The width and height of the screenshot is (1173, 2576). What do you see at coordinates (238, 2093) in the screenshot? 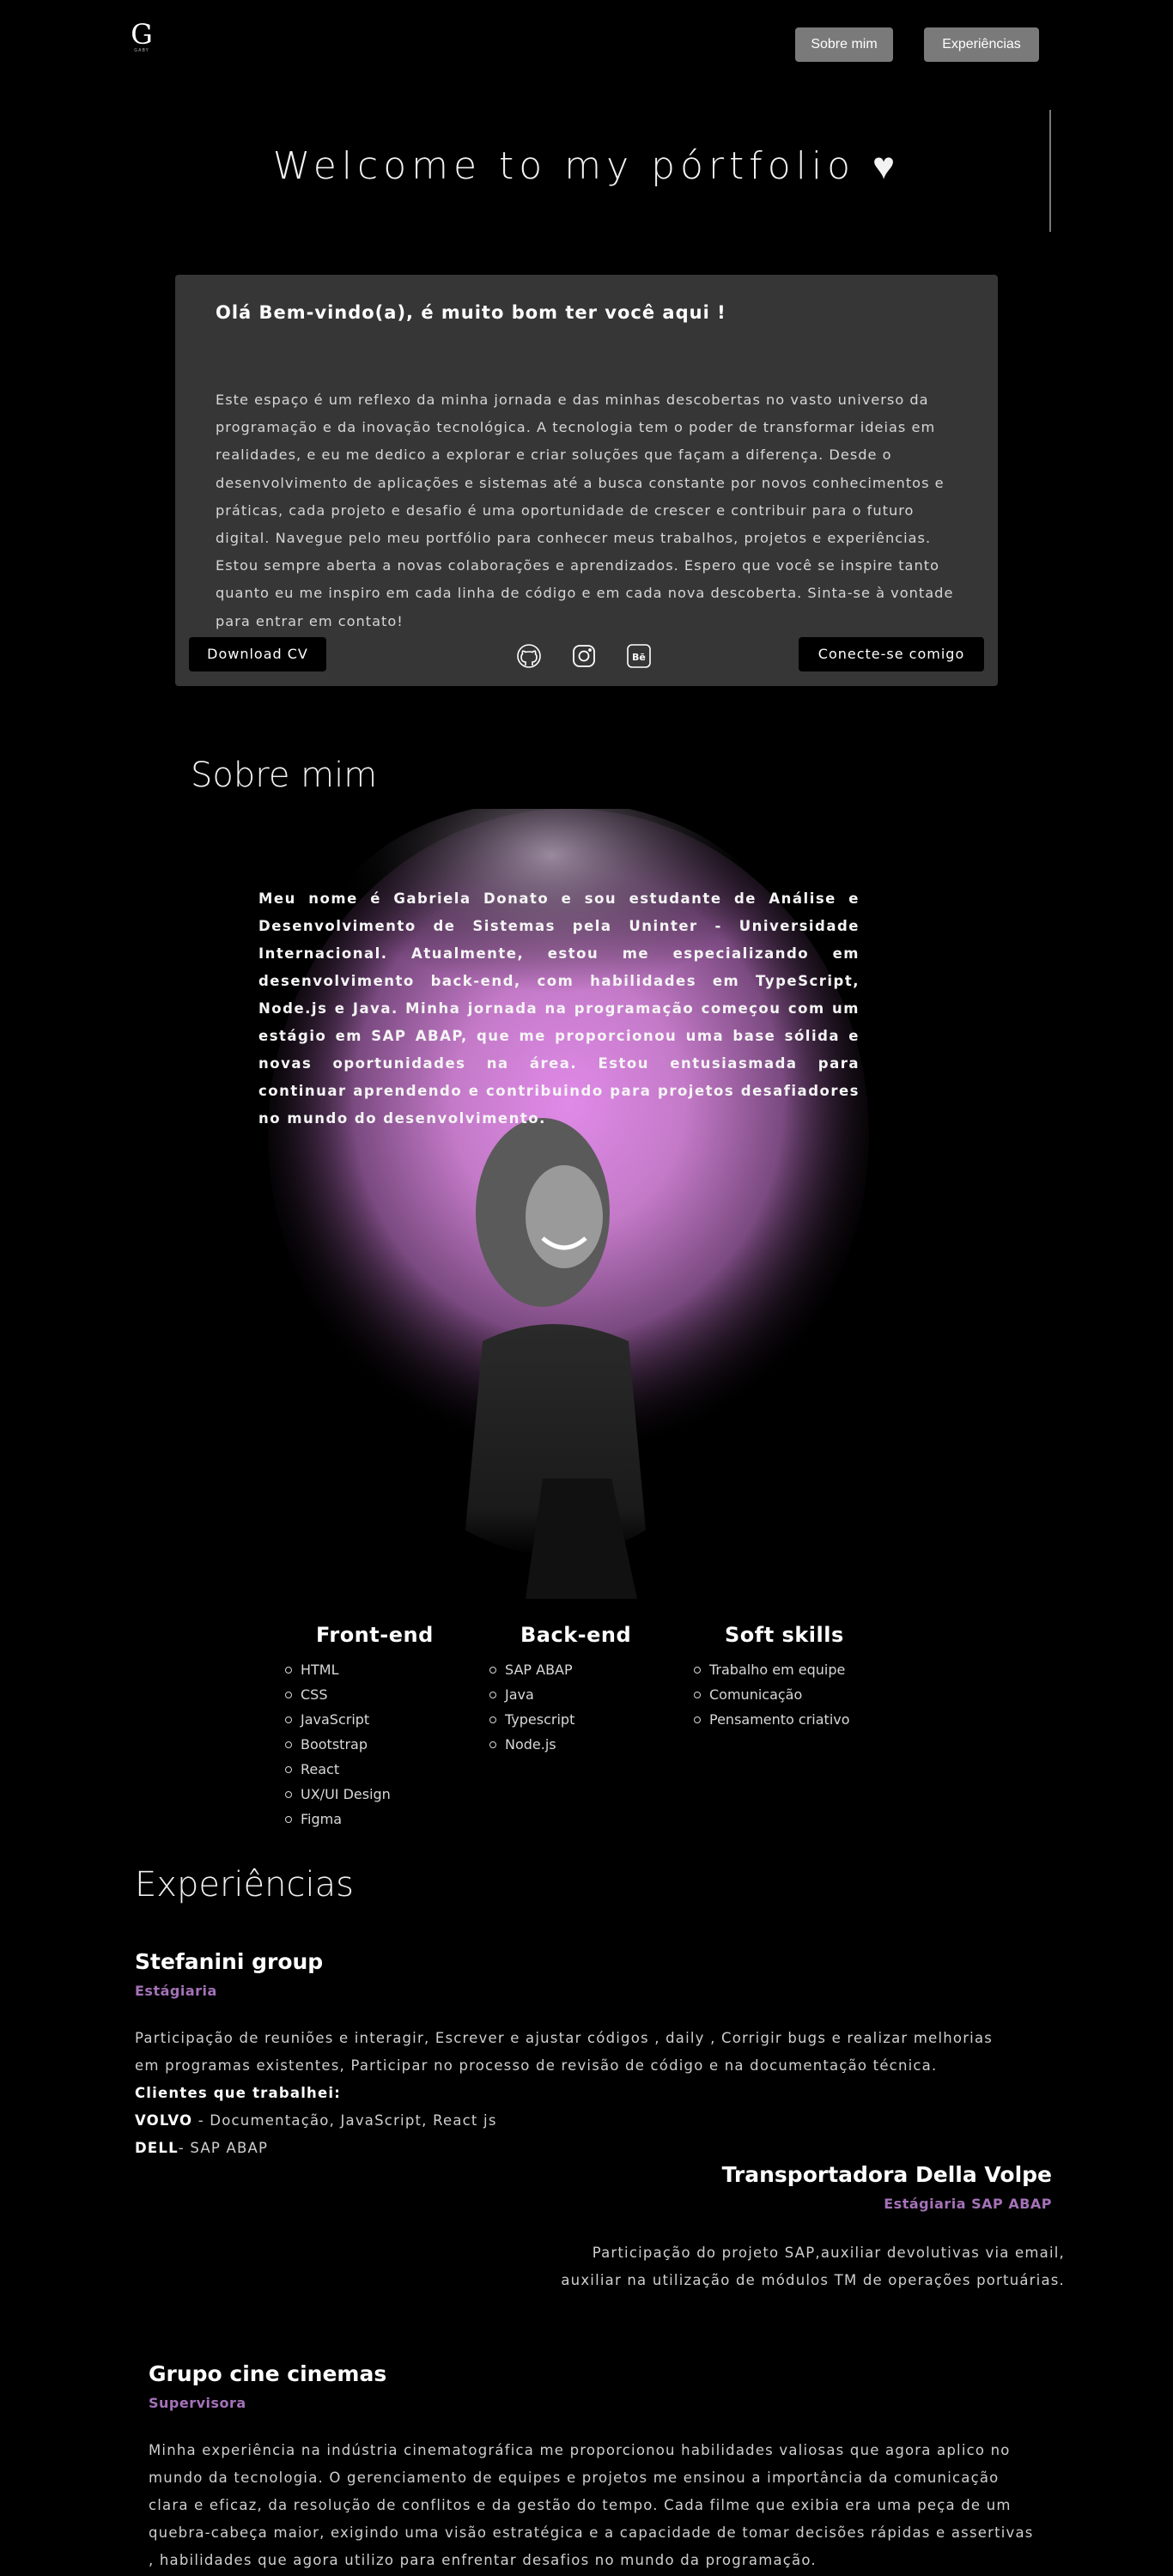
I see `clients-label: Clientes que trabalhei:` at bounding box center [238, 2093].